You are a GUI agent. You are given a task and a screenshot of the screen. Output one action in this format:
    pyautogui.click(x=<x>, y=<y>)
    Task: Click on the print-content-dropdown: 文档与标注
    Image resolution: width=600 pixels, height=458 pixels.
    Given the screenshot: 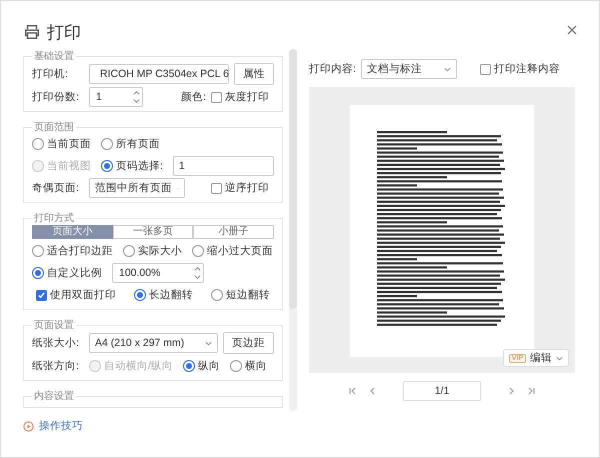 What is the action you would take?
    pyautogui.click(x=408, y=69)
    